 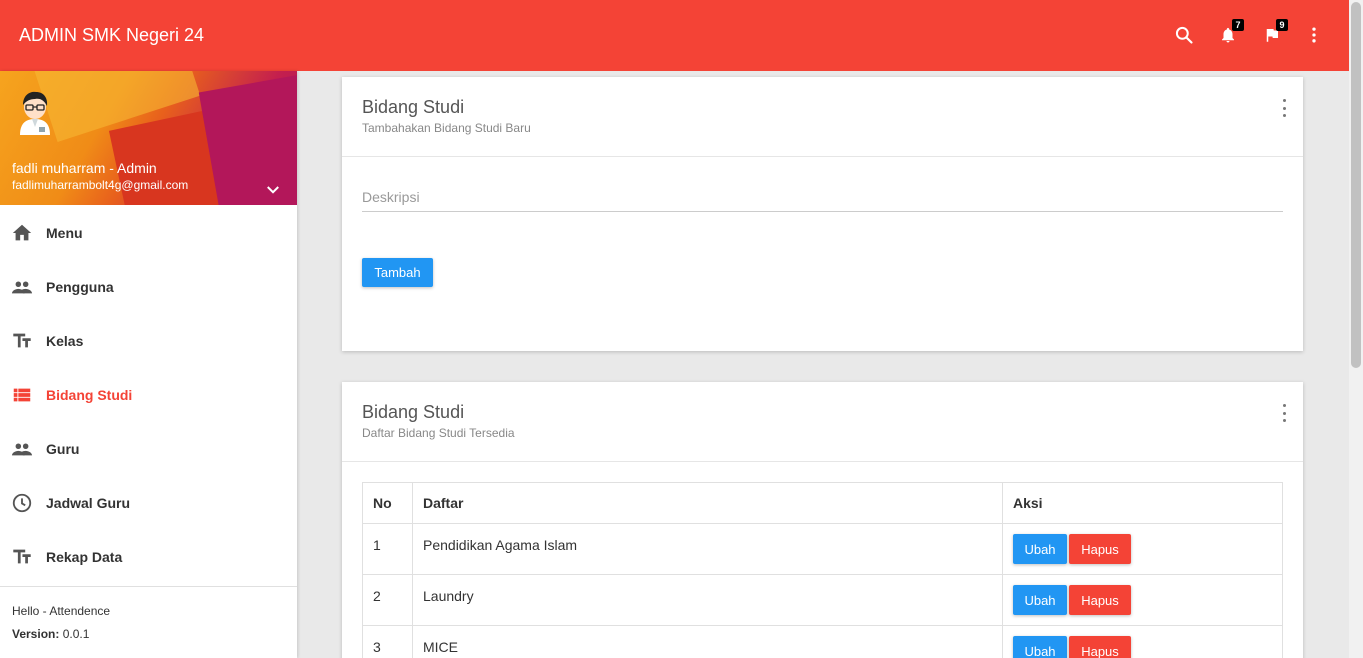 I want to click on table-row: 2 Laundry Ubah Hapus, so click(x=822, y=600).